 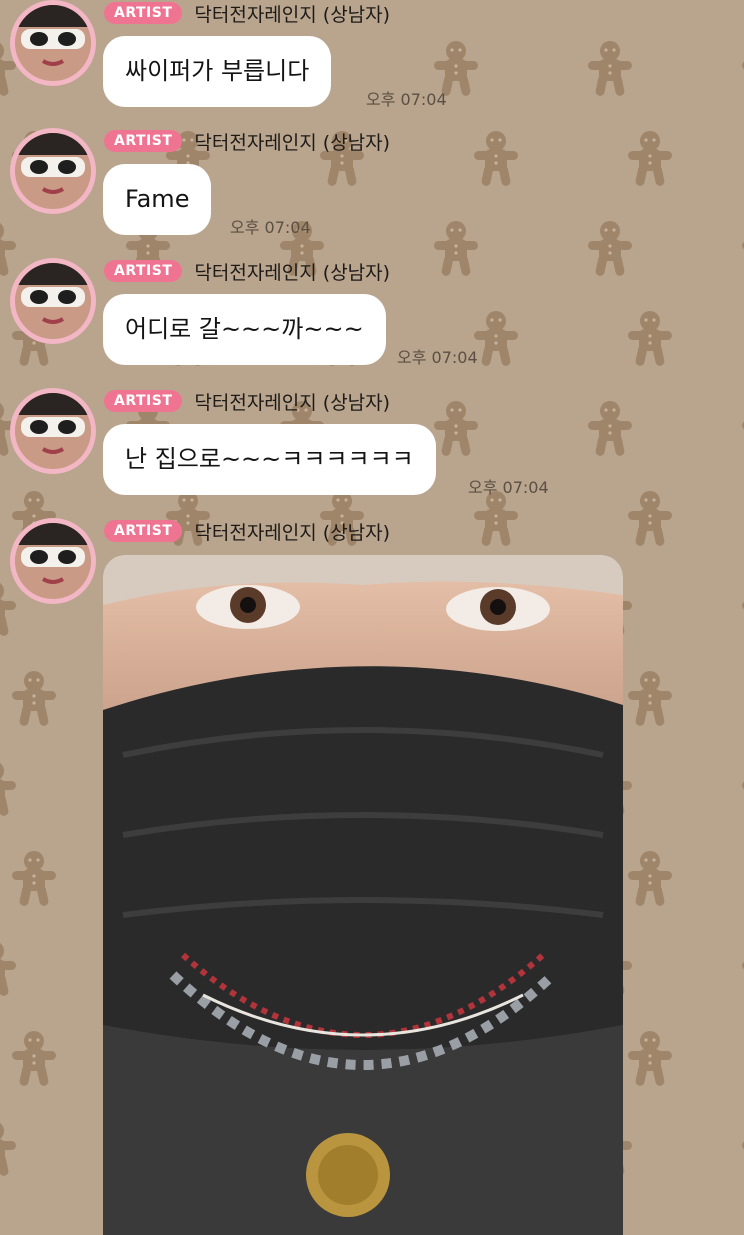 I want to click on message-bubble: 싸이퍼가 부릅니다, so click(x=217, y=71).